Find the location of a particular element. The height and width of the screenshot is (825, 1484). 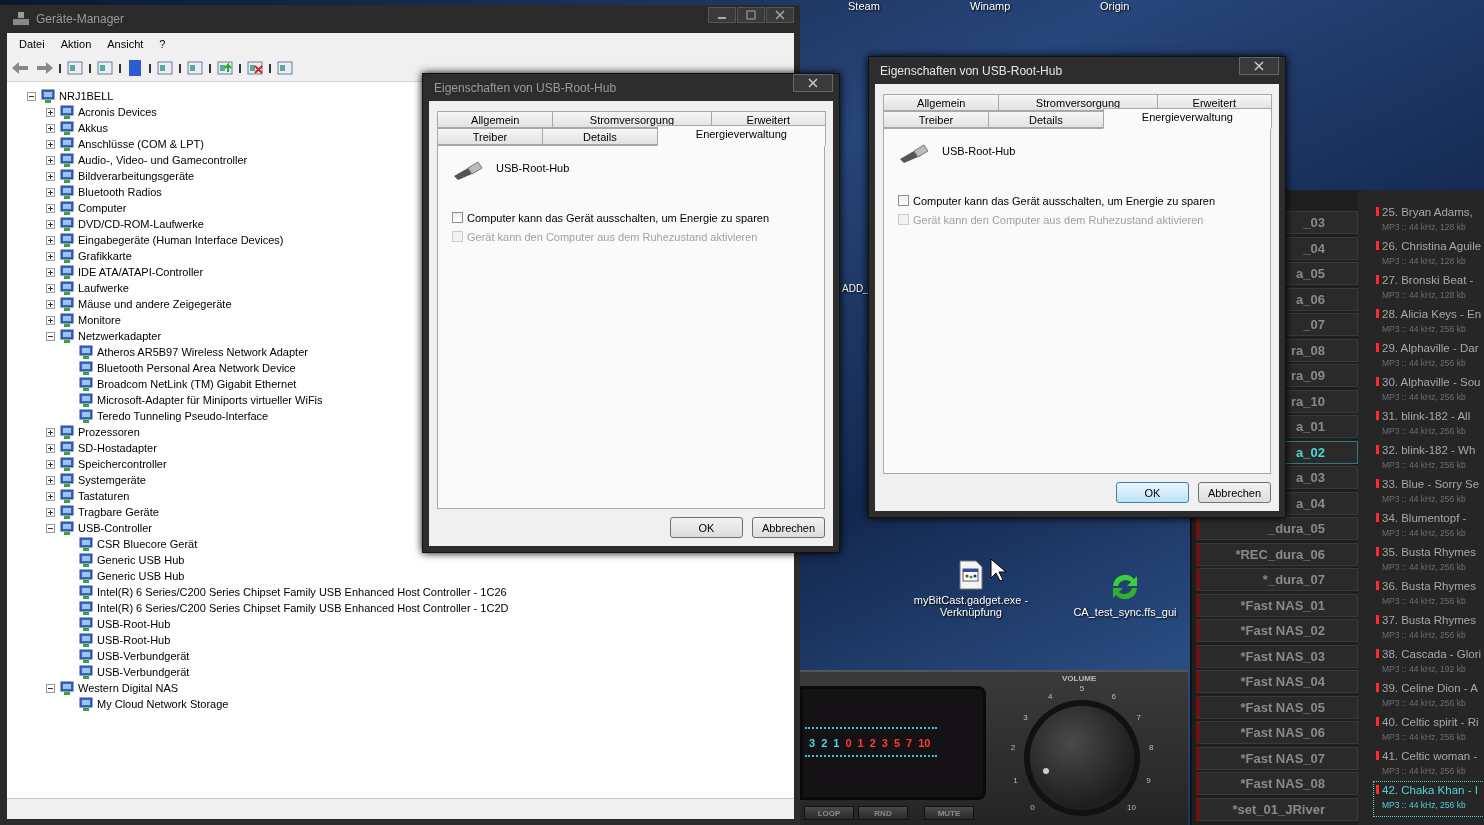

desktop-icon-label: ADD_ is located at coordinates (855, 288).